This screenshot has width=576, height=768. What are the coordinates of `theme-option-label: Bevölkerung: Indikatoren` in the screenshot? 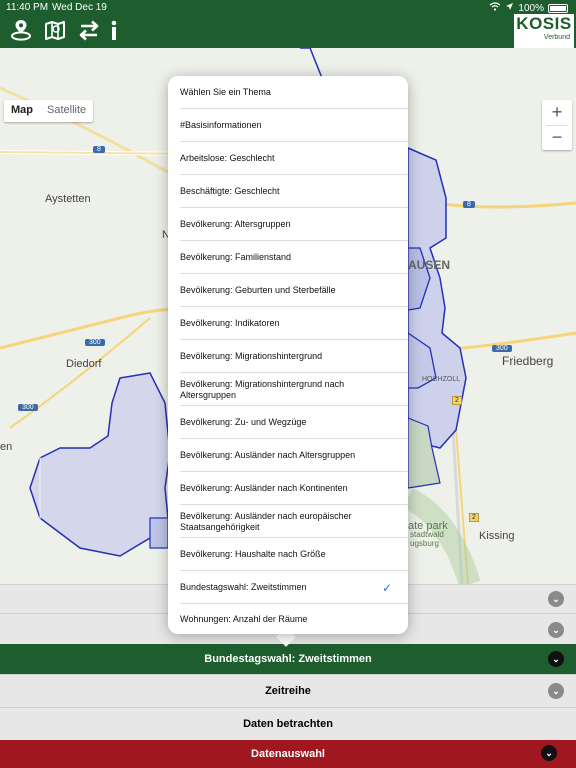 It's located at (230, 323).